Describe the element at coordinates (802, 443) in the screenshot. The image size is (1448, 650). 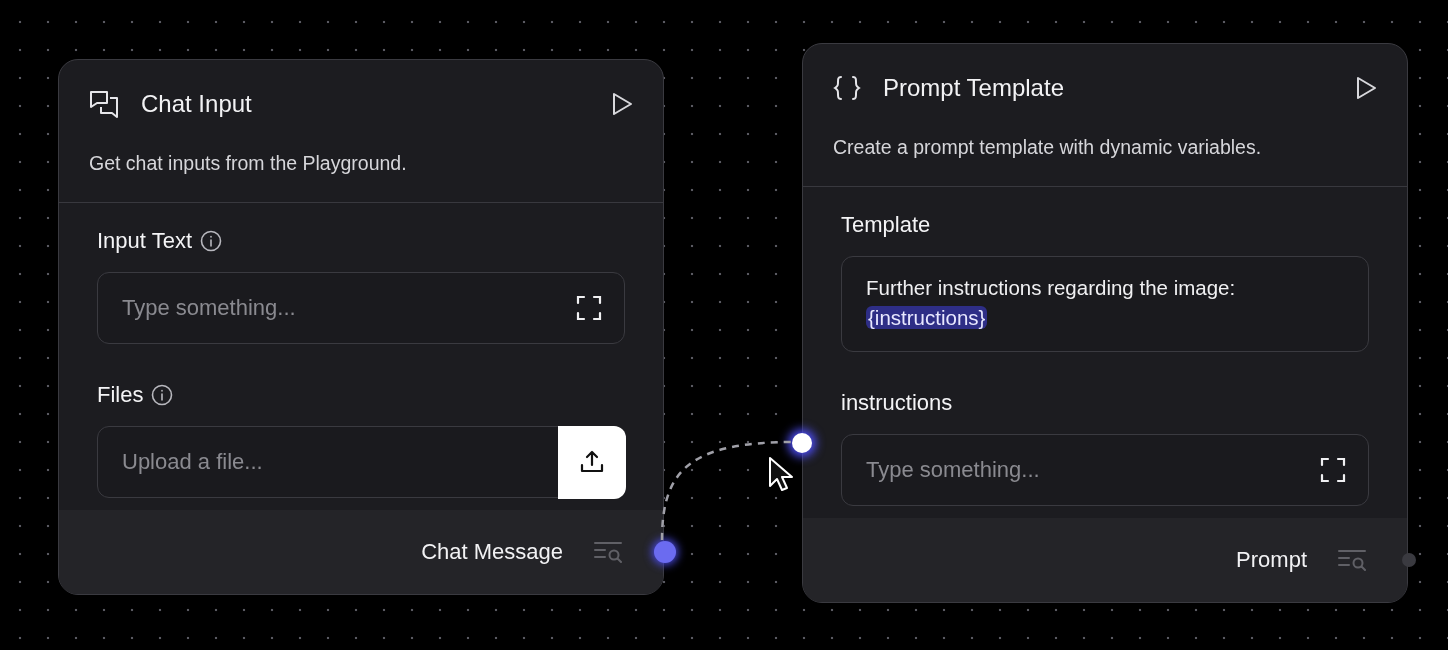
I see `input-handle` at that location.